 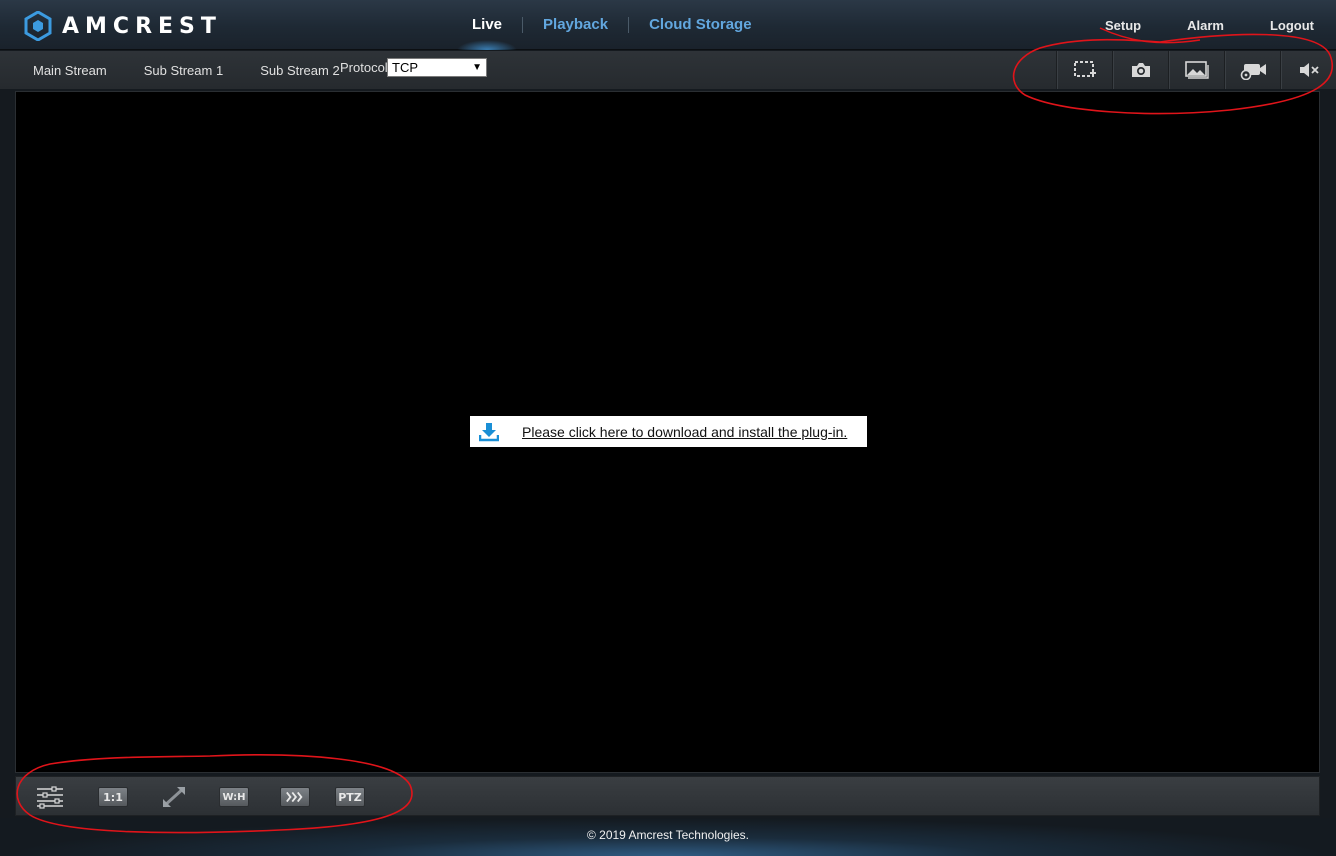 I want to click on dropdown-arrow-icon: ▼, so click(x=477, y=67).